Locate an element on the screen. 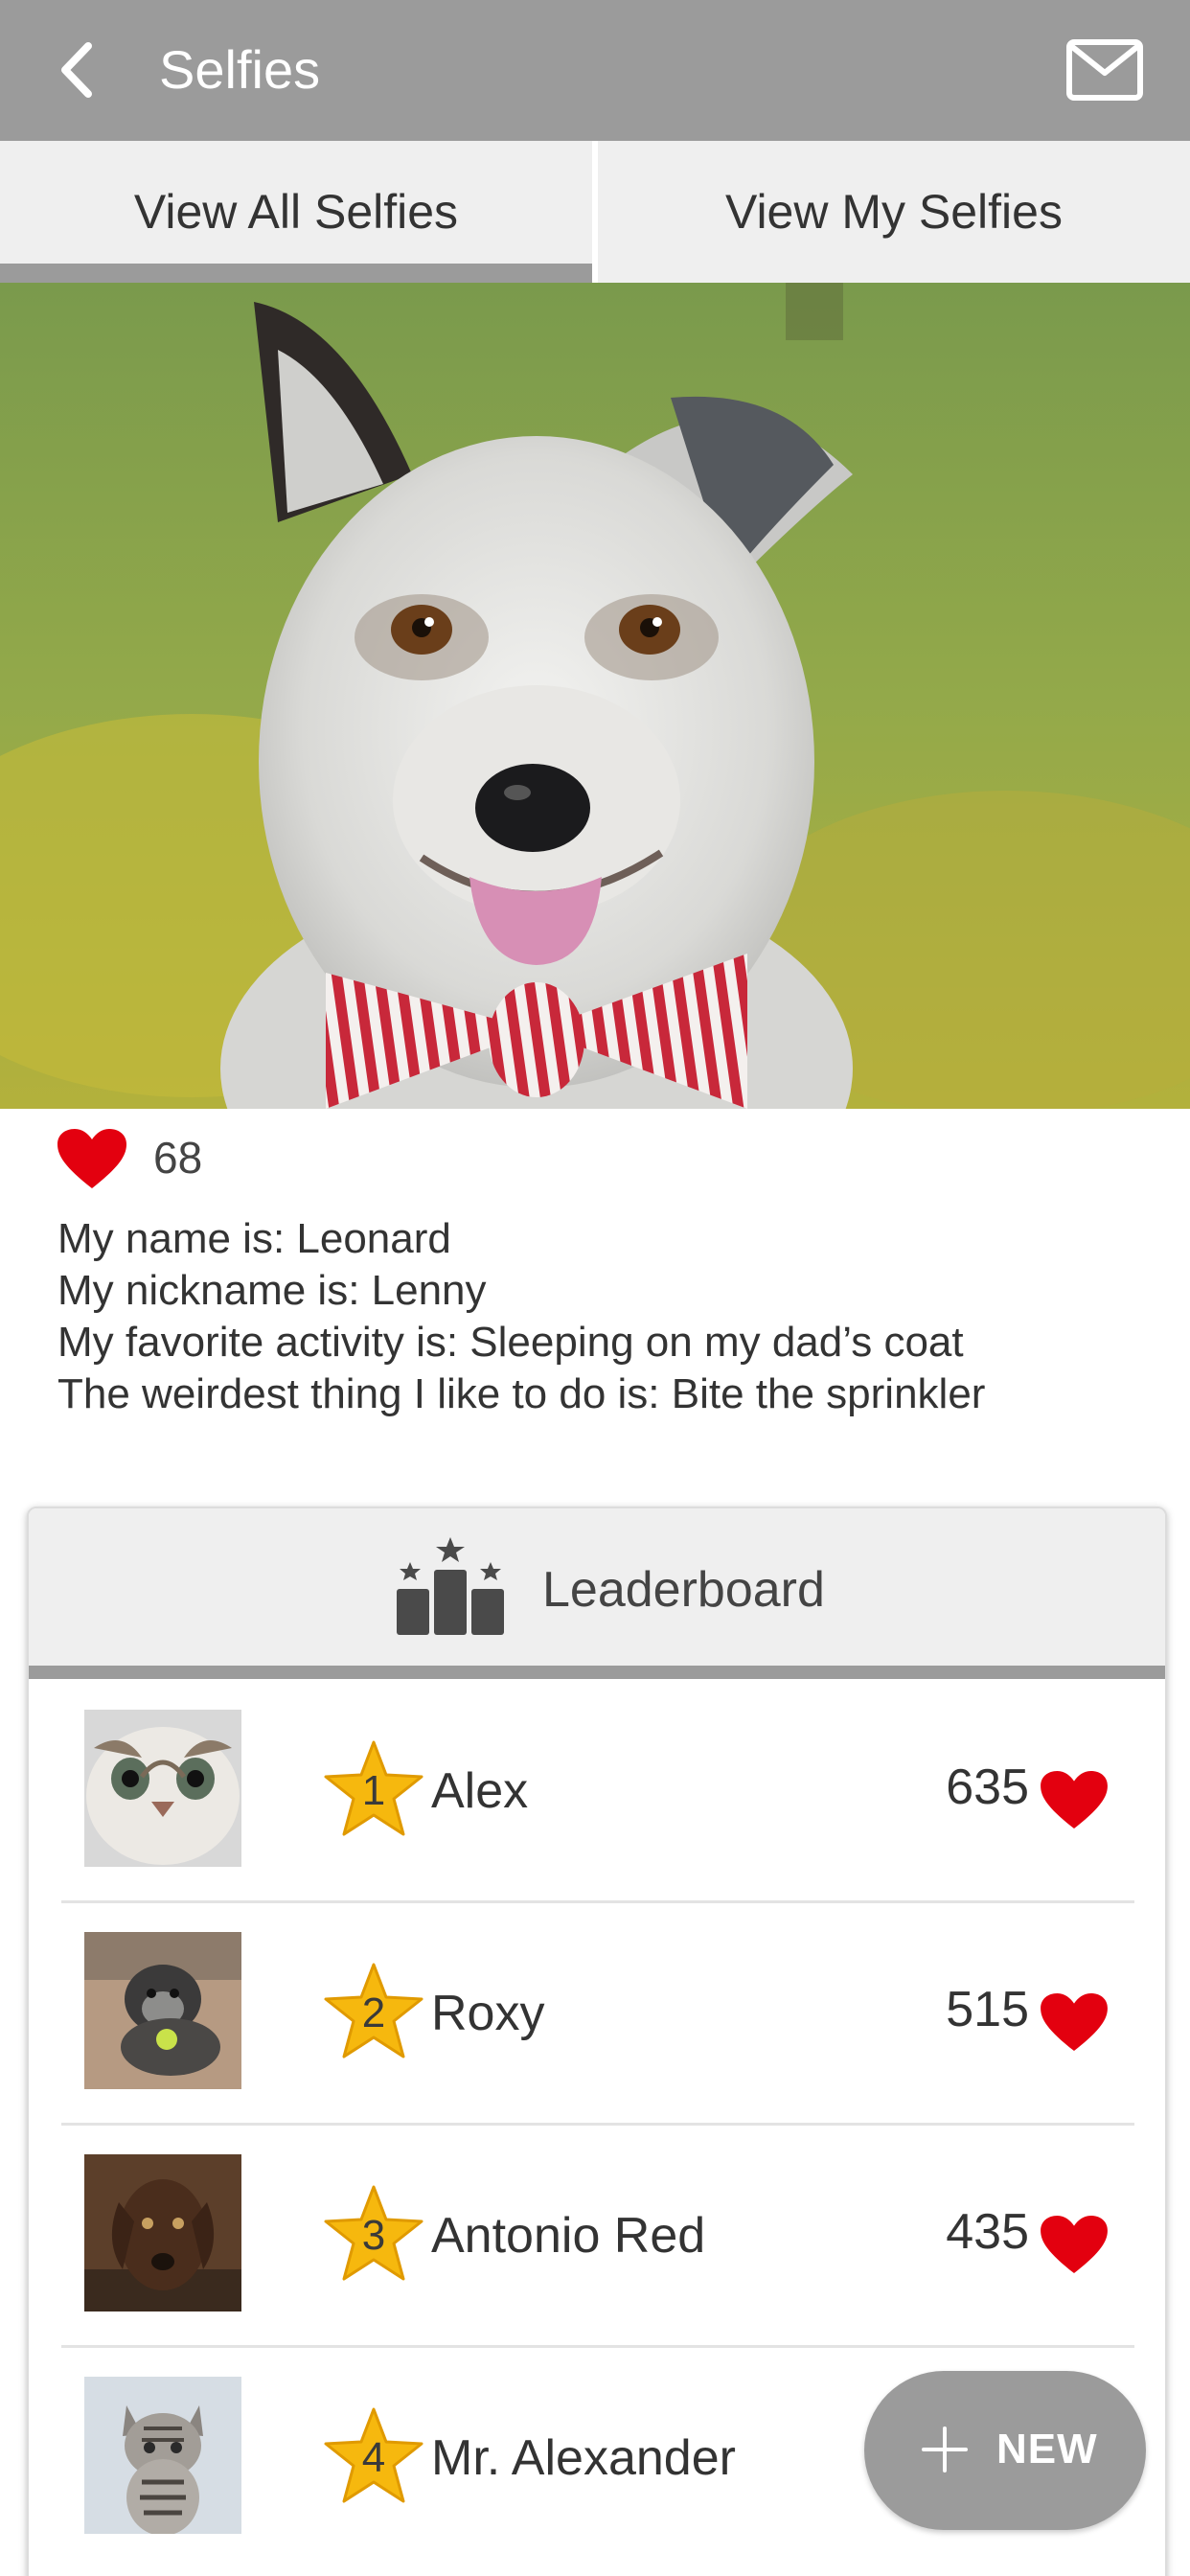  mail-button is located at coordinates (1104, 70).